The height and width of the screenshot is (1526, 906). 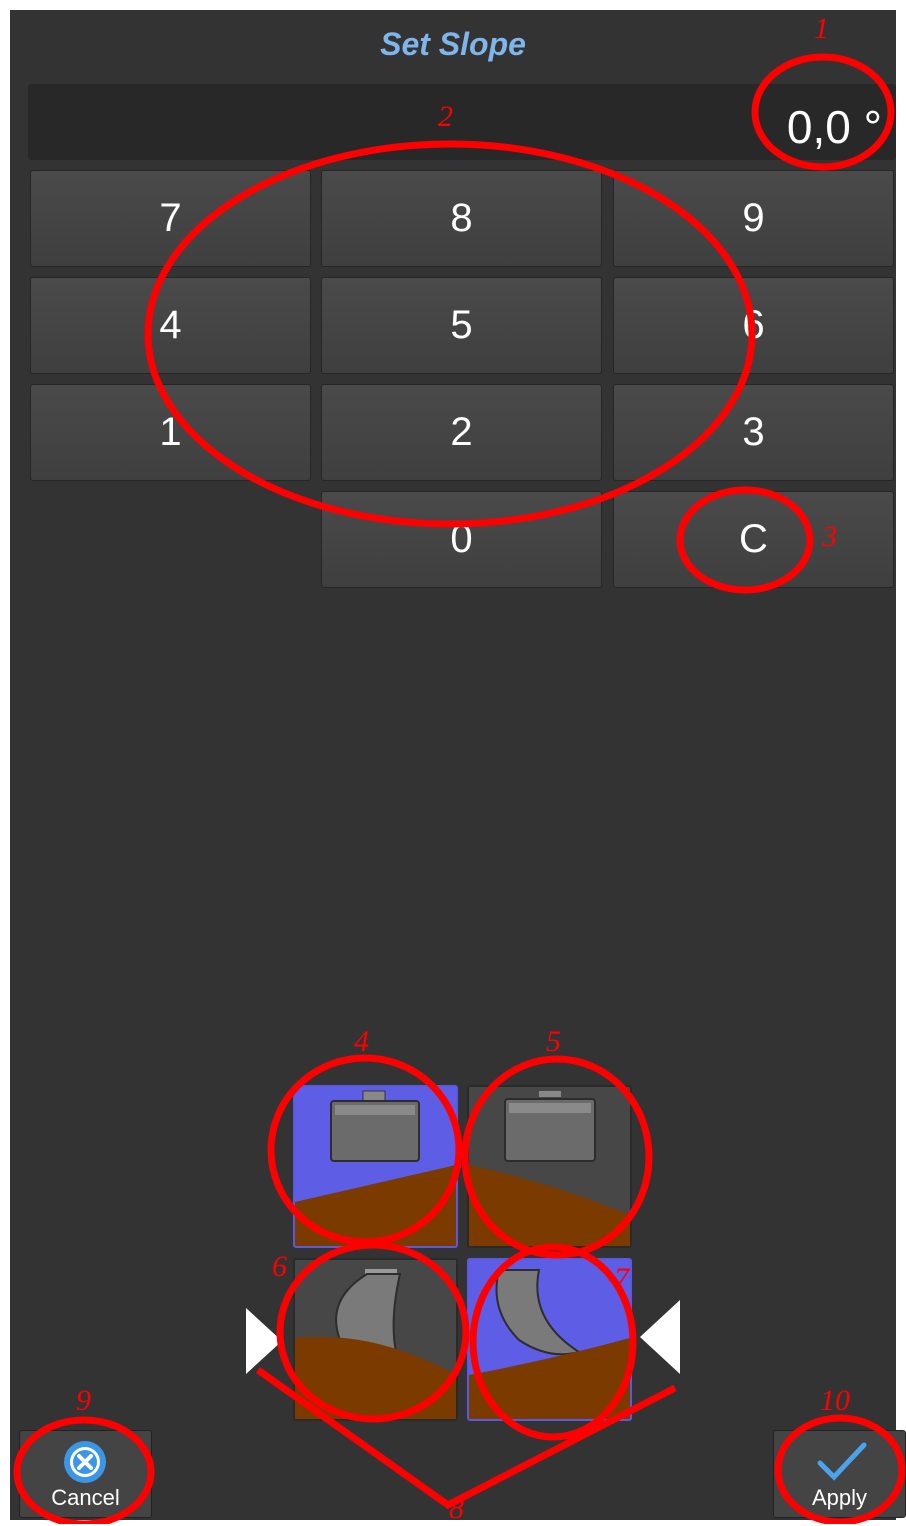 I want to click on apply-button: Apply, so click(x=839, y=1474).